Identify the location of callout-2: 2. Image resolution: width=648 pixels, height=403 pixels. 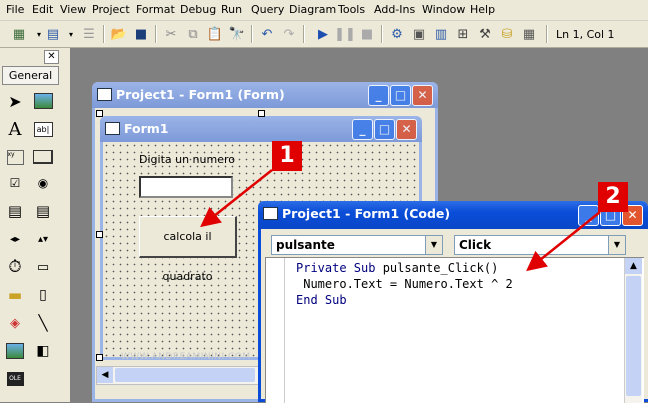
(613, 197).